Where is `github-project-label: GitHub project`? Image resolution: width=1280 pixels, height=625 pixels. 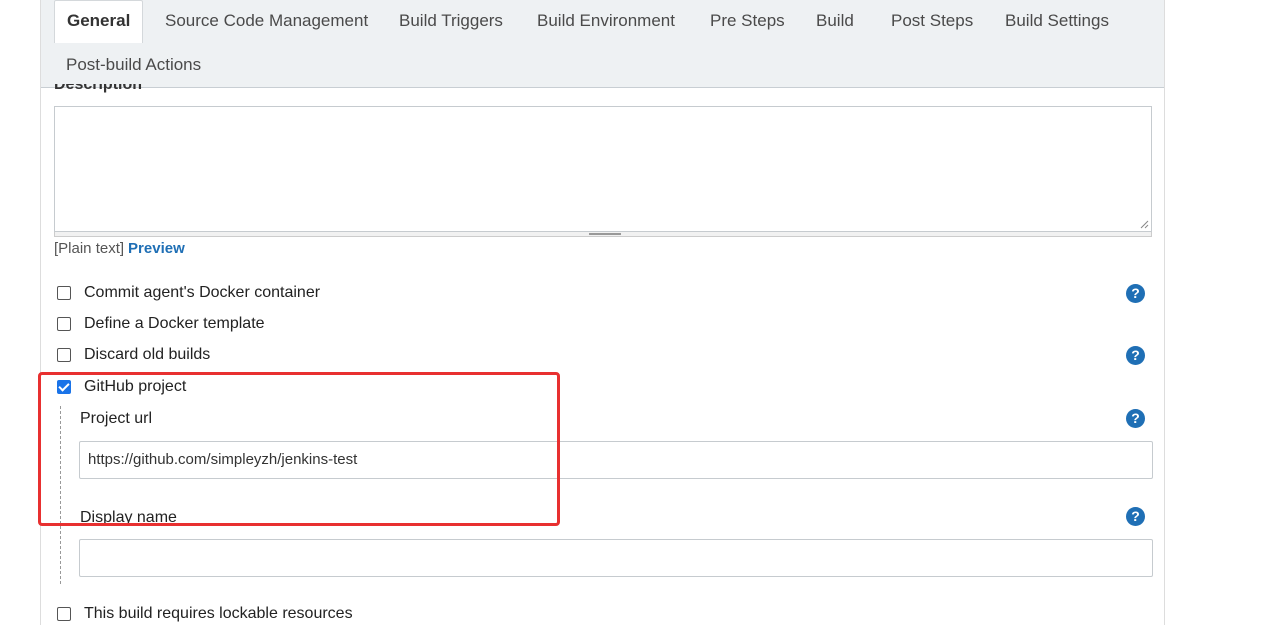
github-project-label: GitHub project is located at coordinates (135, 386).